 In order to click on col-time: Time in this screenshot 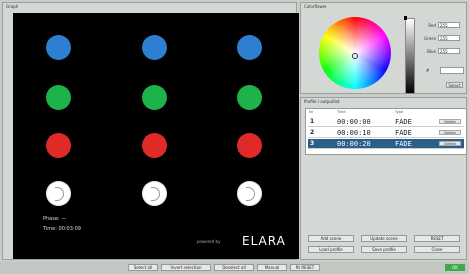, I will do `click(341, 112)`.